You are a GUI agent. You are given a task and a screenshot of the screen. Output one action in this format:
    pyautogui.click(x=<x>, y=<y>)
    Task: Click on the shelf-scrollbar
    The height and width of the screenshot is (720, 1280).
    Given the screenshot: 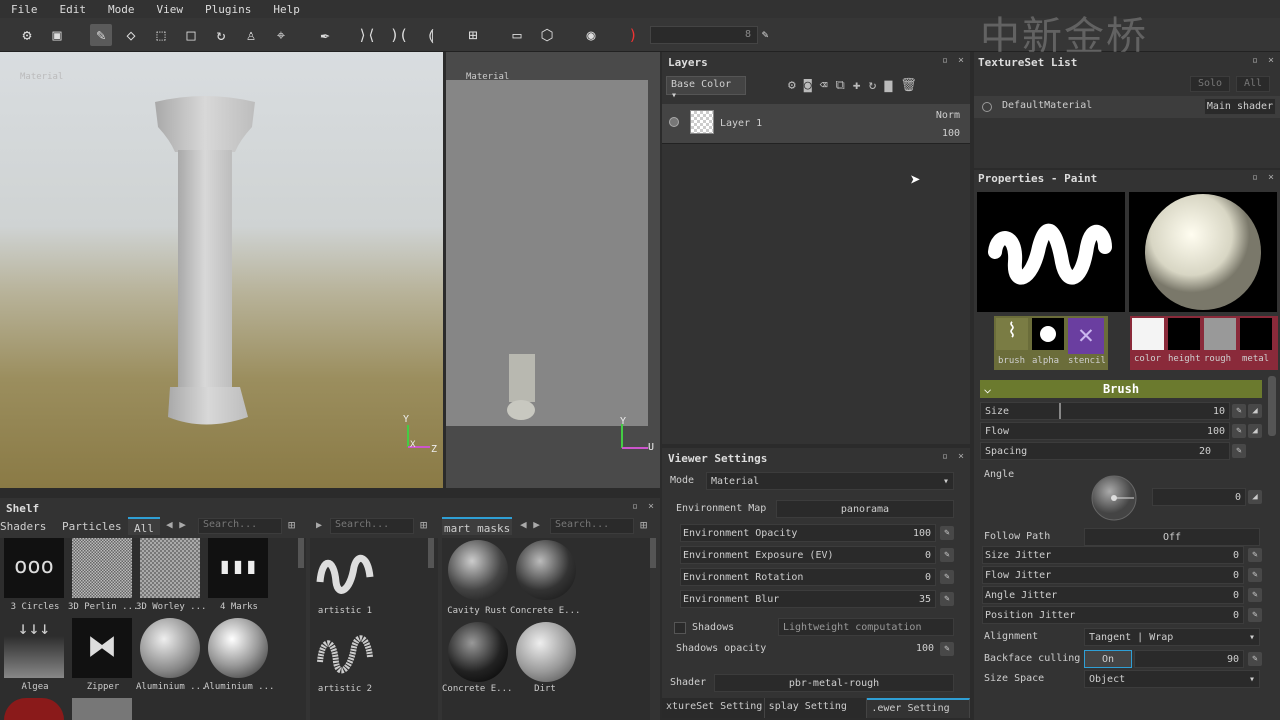 What is the action you would take?
    pyautogui.click(x=301, y=553)
    